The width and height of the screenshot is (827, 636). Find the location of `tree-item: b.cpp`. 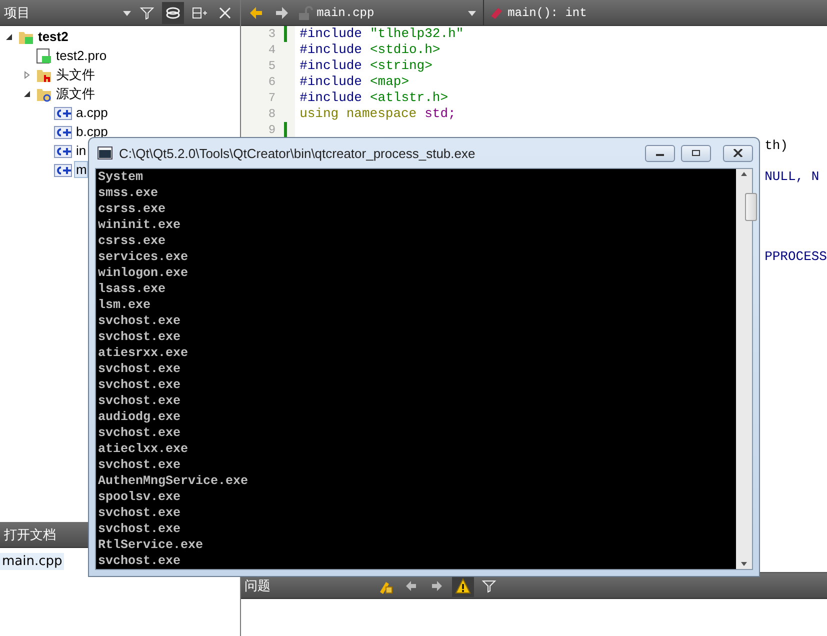

tree-item: b.cpp is located at coordinates (91, 131).